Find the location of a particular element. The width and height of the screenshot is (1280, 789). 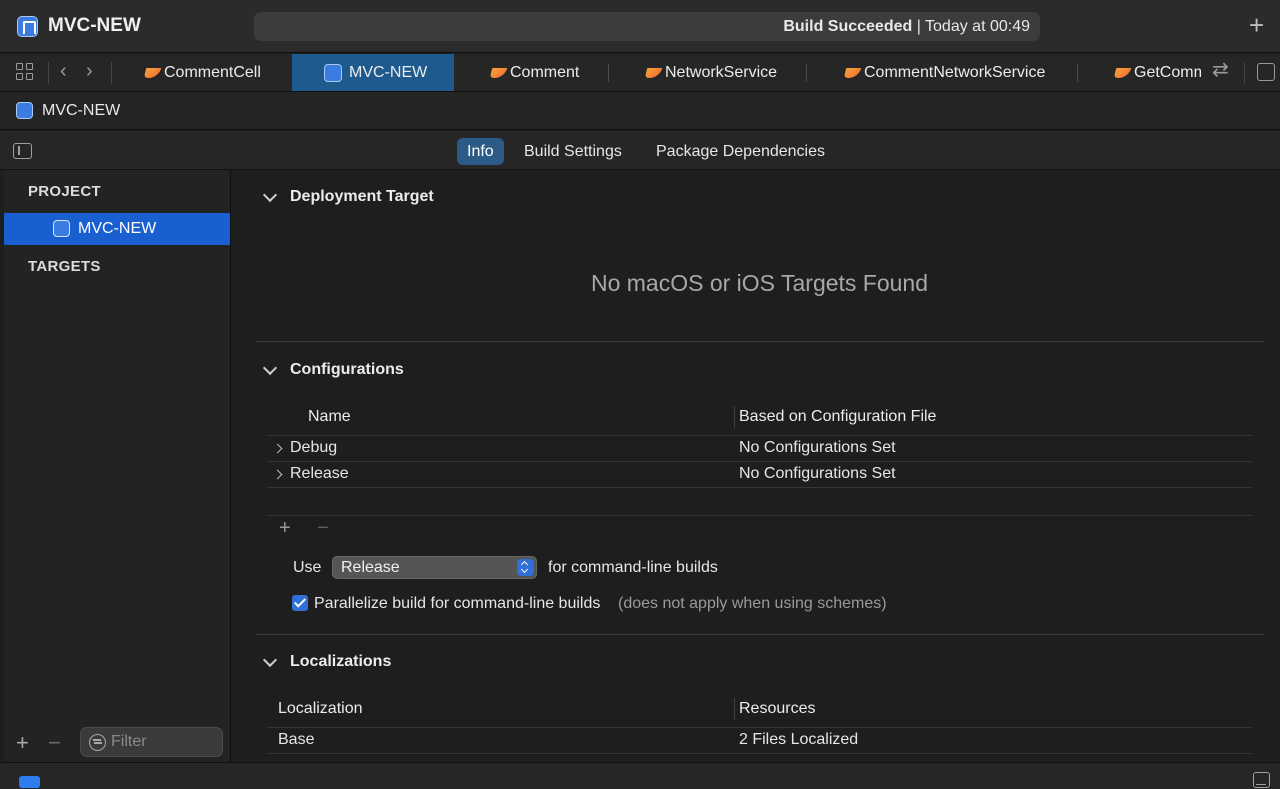

breadcrumb-item: MVC-NEW is located at coordinates (81, 111).